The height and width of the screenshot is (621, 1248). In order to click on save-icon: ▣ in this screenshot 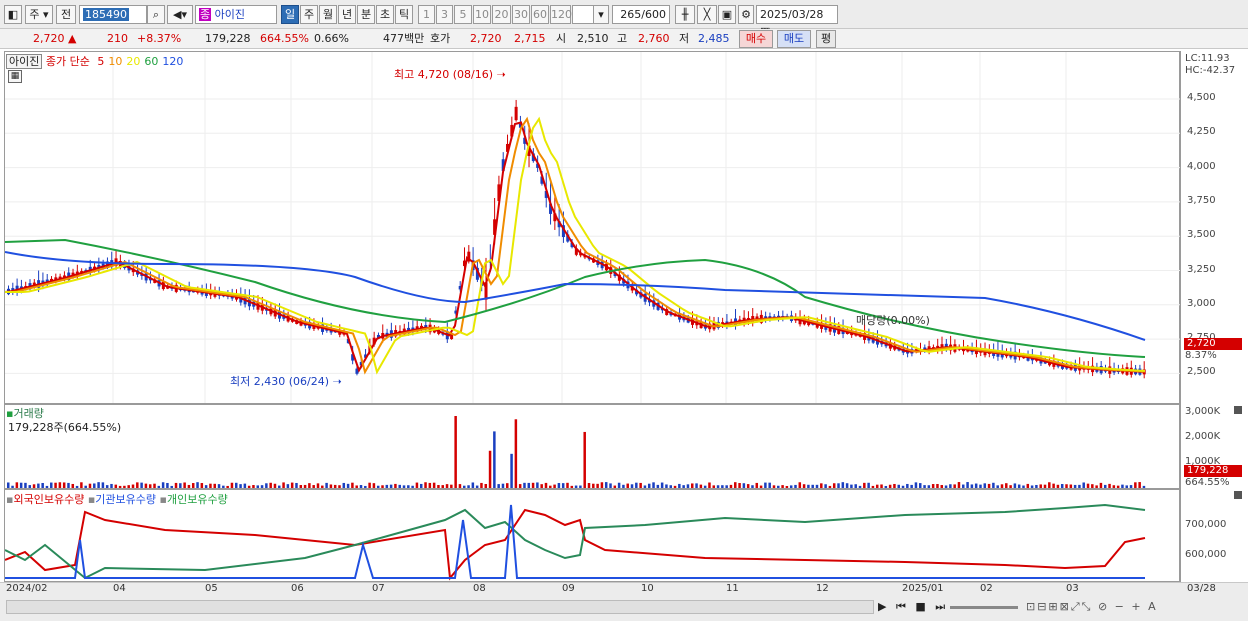, I will do `click(727, 14)`.